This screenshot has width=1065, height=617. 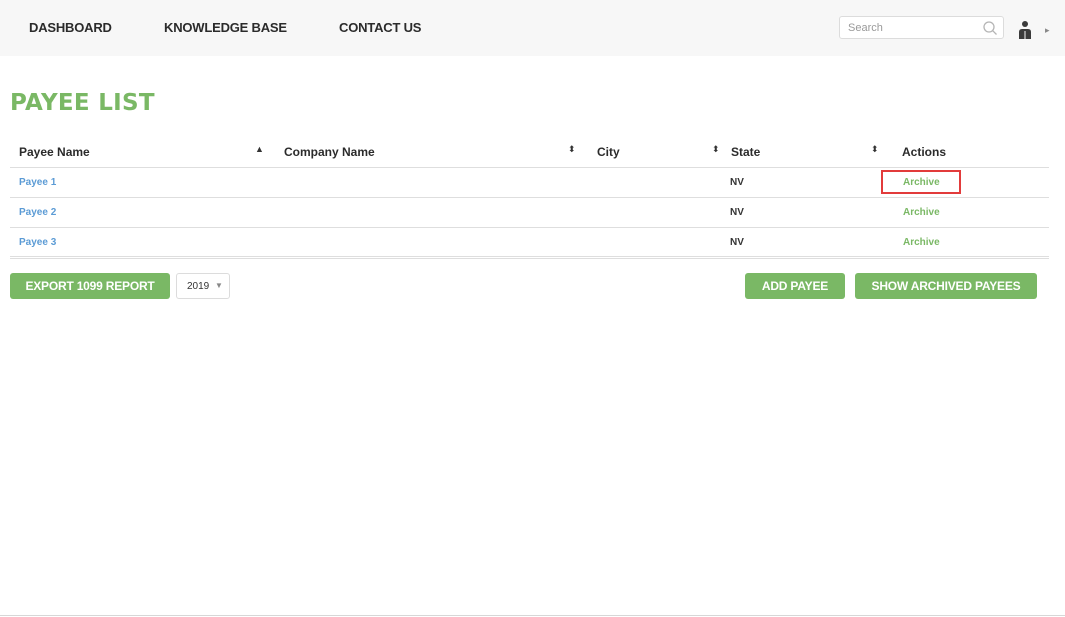 I want to click on search-input, so click(x=913, y=27).